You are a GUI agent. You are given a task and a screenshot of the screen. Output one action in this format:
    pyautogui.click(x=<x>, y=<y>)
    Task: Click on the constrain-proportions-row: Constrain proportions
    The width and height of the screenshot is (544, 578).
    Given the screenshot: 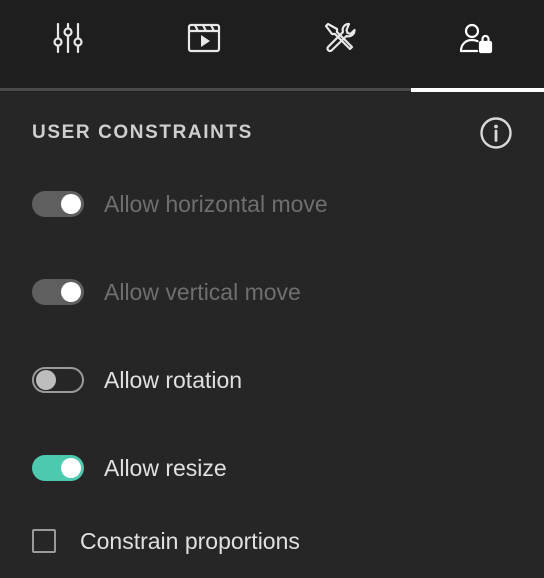 What is the action you would take?
    pyautogui.click(x=166, y=541)
    